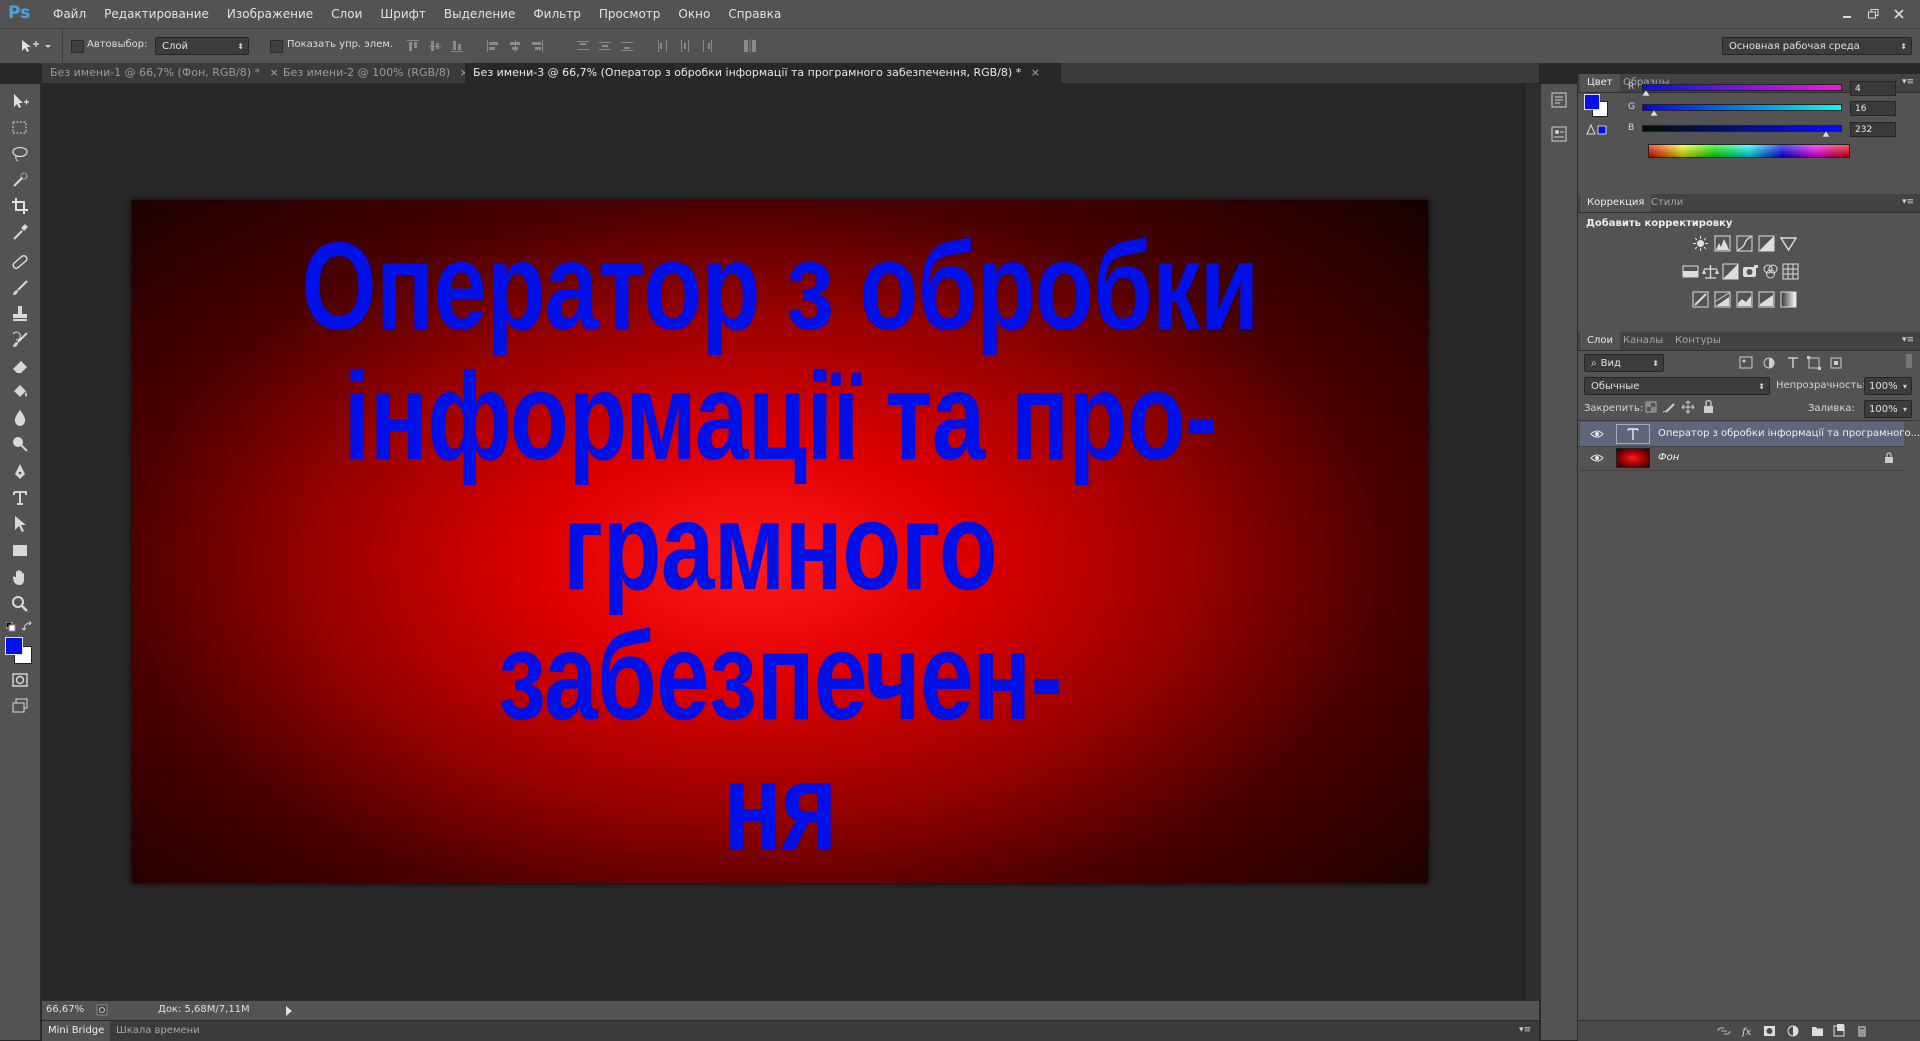  I want to click on tool-eyedropper, so click(20, 232).